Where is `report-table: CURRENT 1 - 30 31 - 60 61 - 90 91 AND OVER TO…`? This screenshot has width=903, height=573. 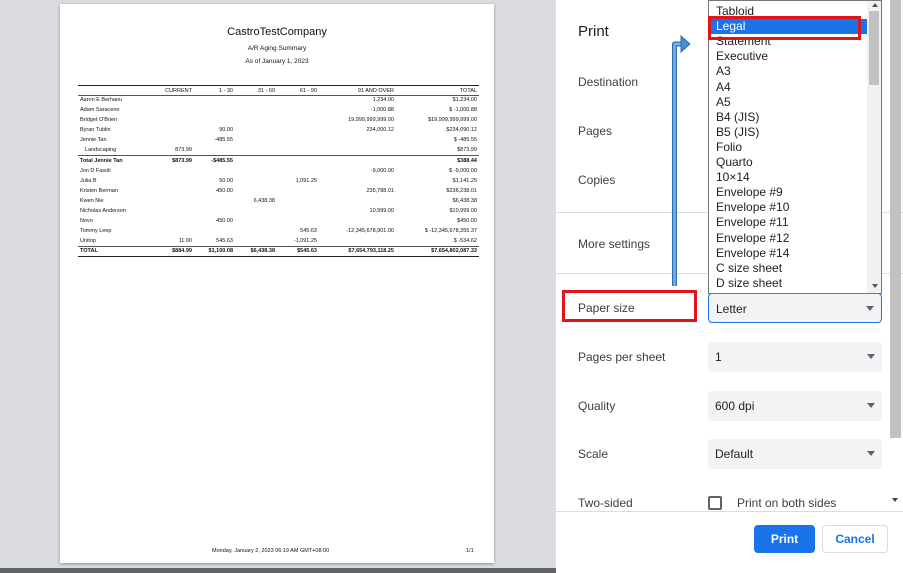 report-table: CURRENT 1 - 30 31 - 60 61 - 90 91 AND OVER TO… is located at coordinates (278, 172).